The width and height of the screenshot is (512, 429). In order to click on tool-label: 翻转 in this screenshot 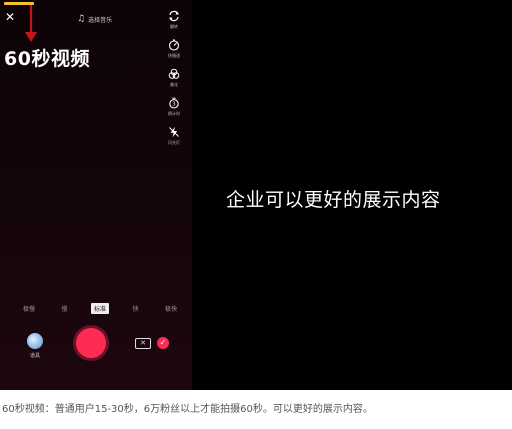, I will do `click(174, 26)`.